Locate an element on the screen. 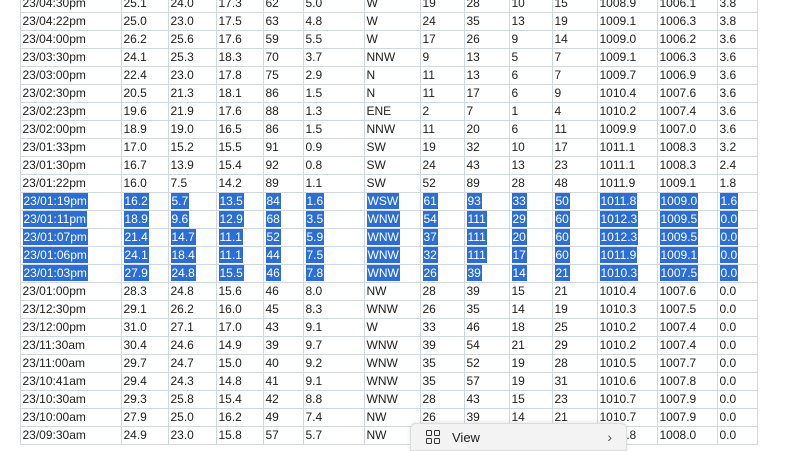 This screenshot has height=451, width=812. table-cell: 18.4 is located at coordinates (192, 255).